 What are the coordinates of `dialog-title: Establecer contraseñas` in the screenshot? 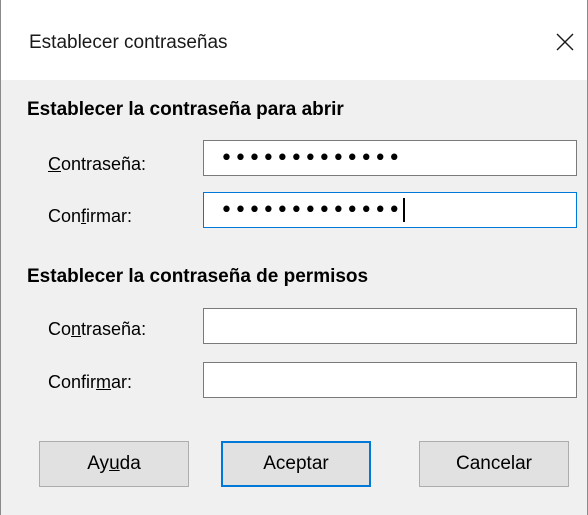 It's located at (128, 42).